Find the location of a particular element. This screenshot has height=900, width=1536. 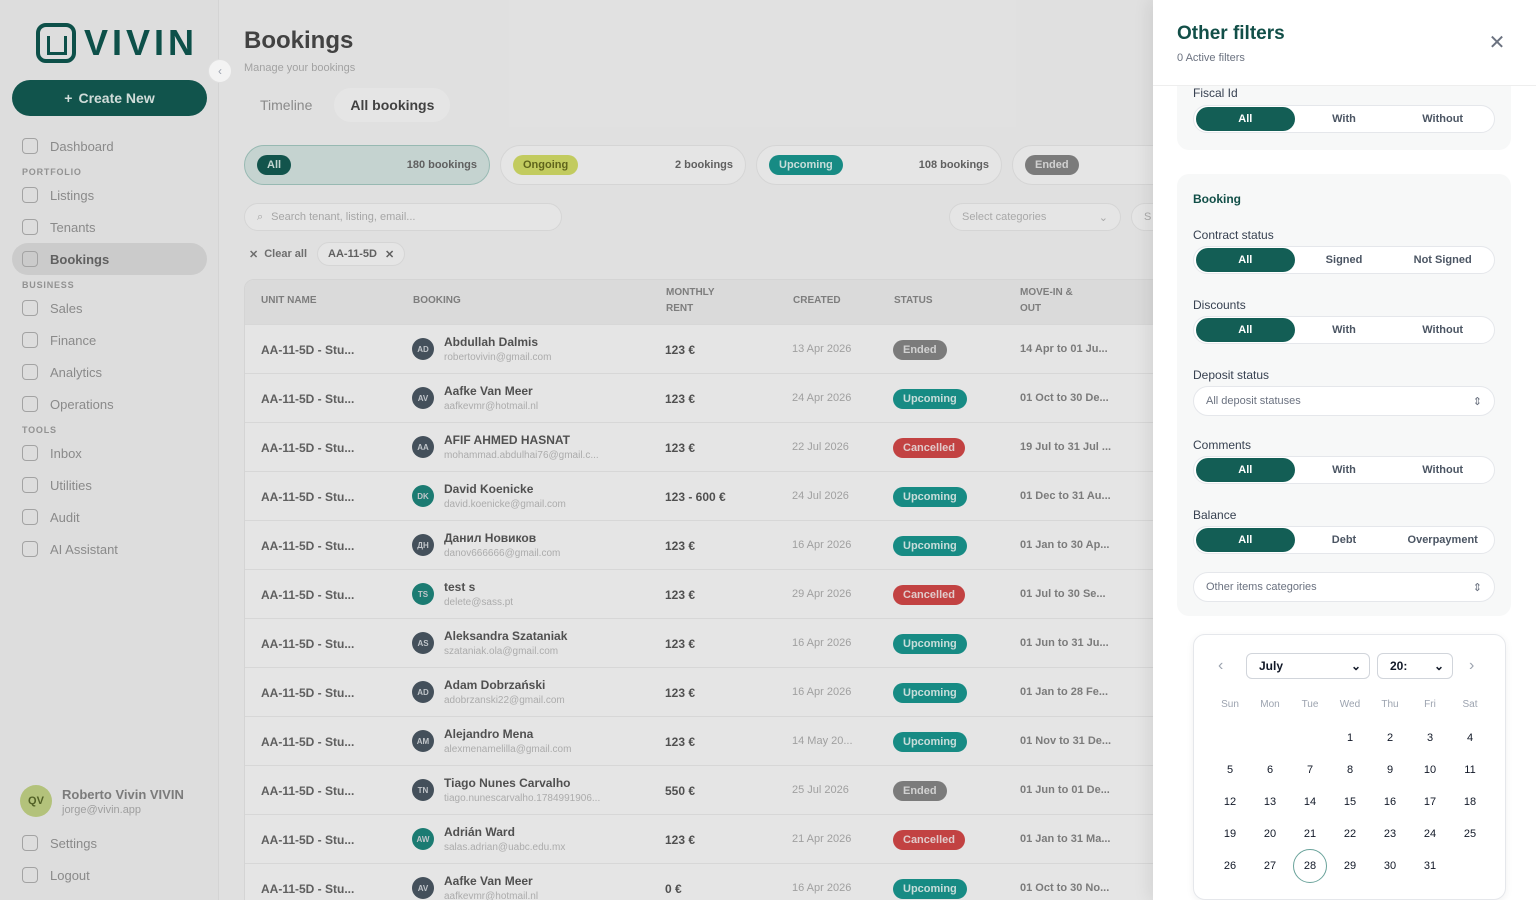

weekday-label: Sat is located at coordinates (1470, 704).